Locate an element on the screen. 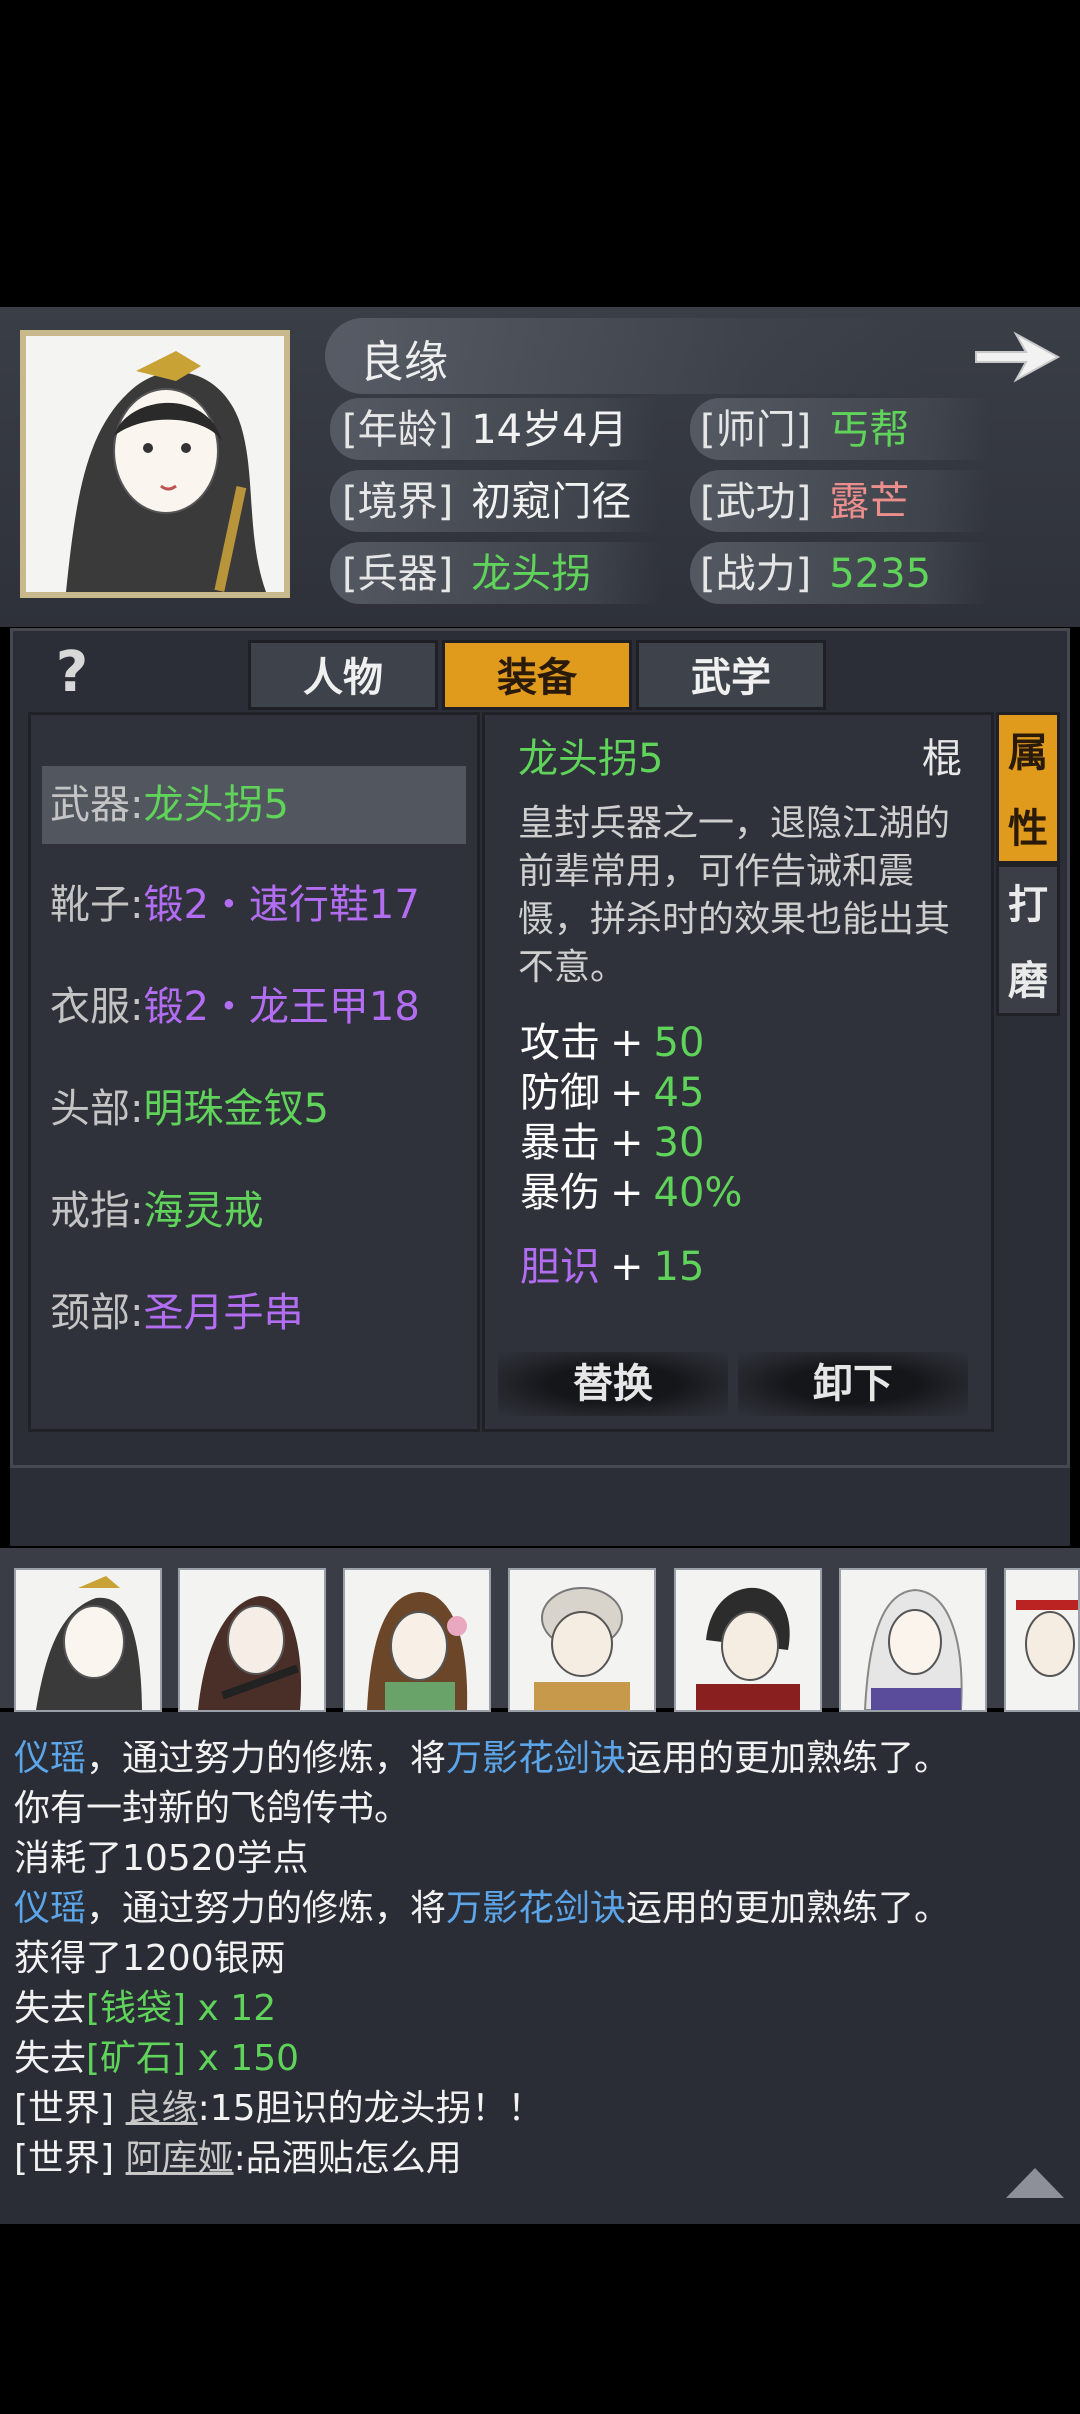  slot-ring: 戒指:海灵戒 is located at coordinates (254, 1211).